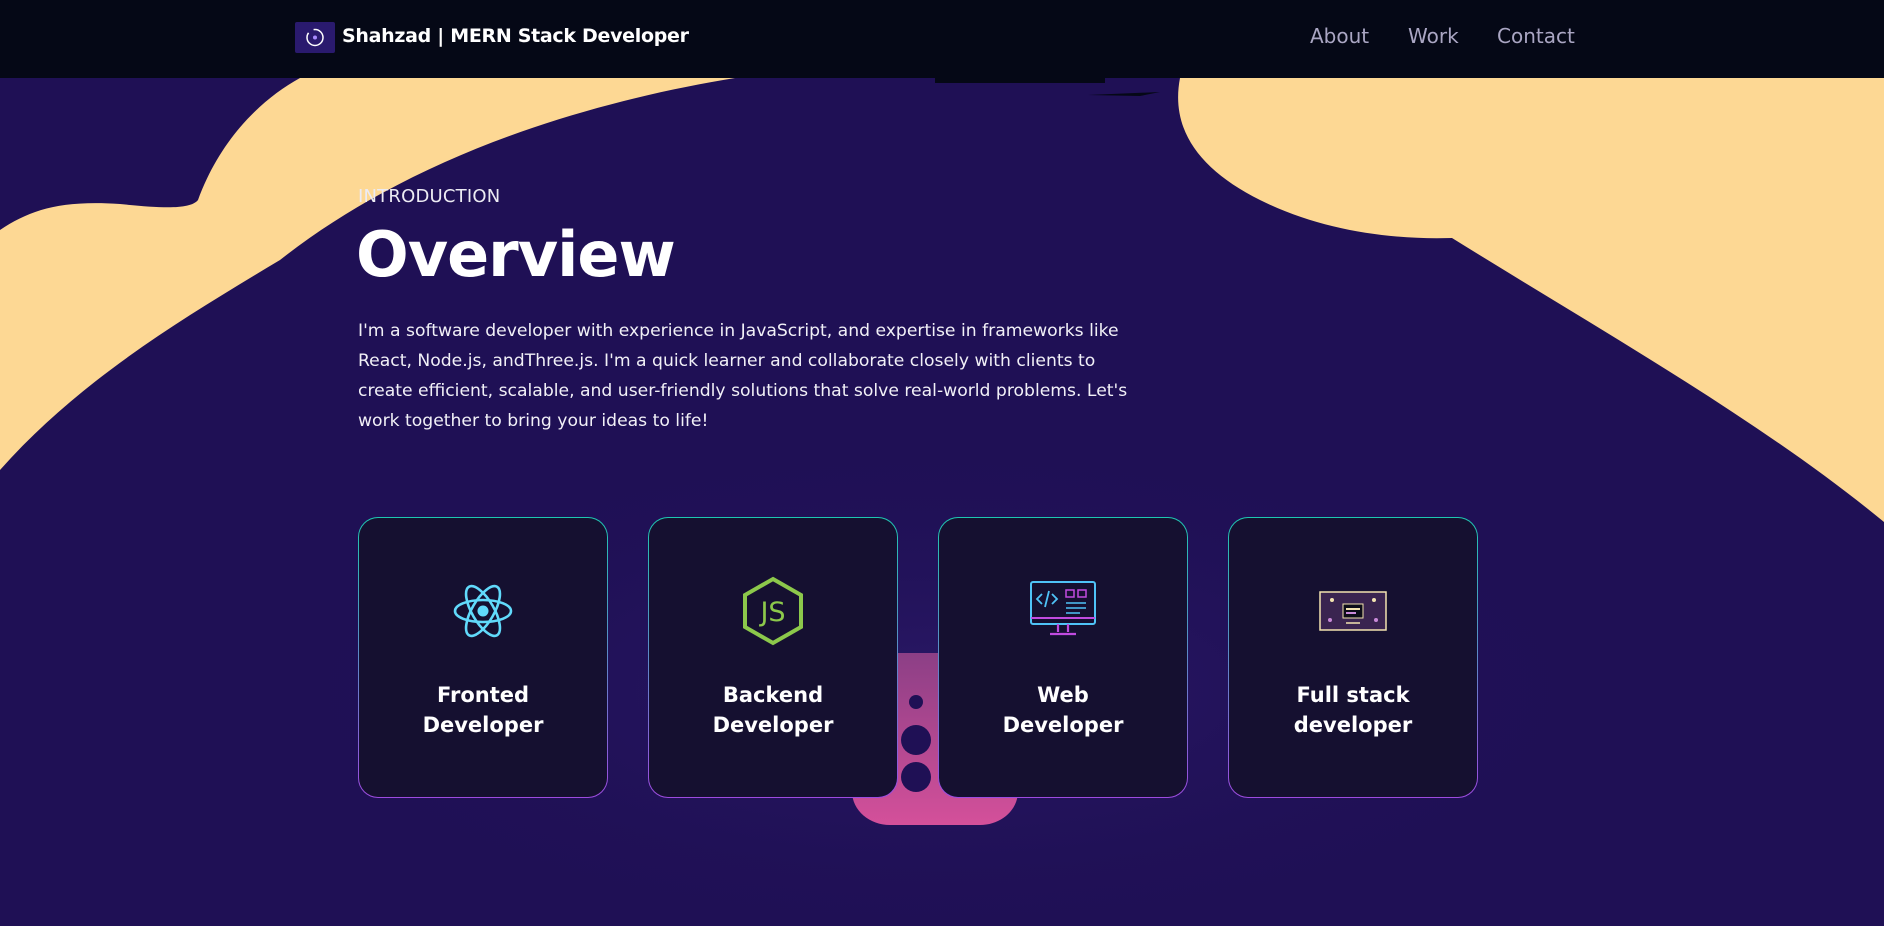  I want to click on service-title: Fronted Developer, so click(483, 710).